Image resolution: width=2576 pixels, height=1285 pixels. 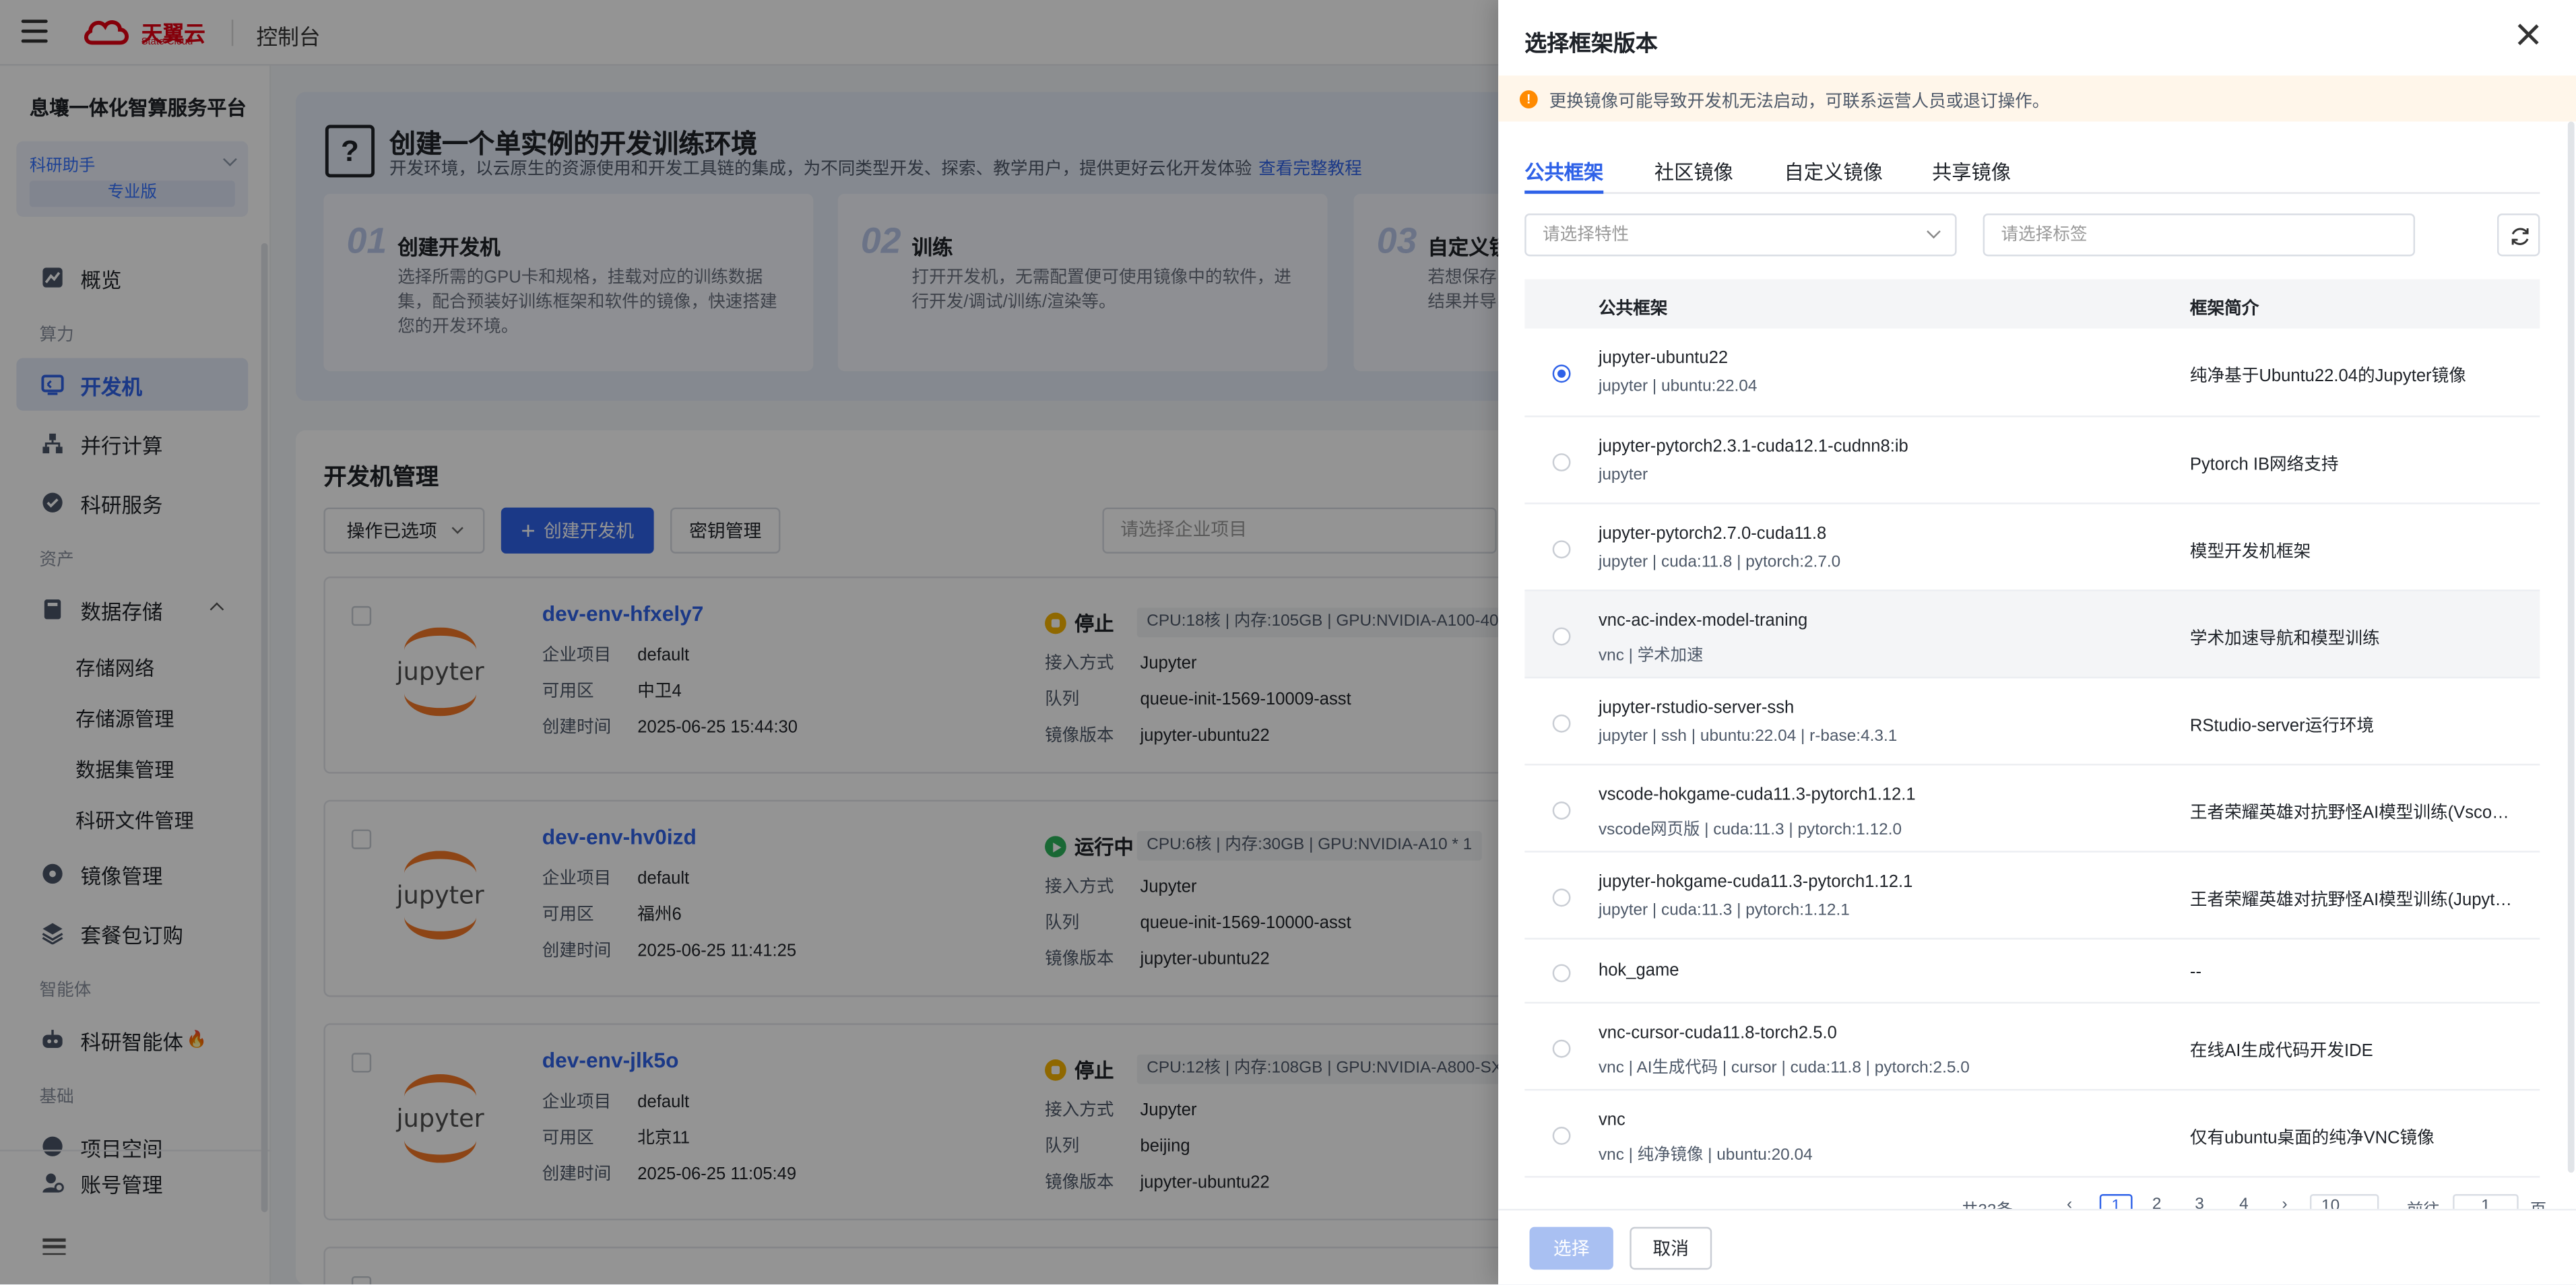 I want to click on tab-custom-image: 自定义镜像, so click(x=1834, y=176).